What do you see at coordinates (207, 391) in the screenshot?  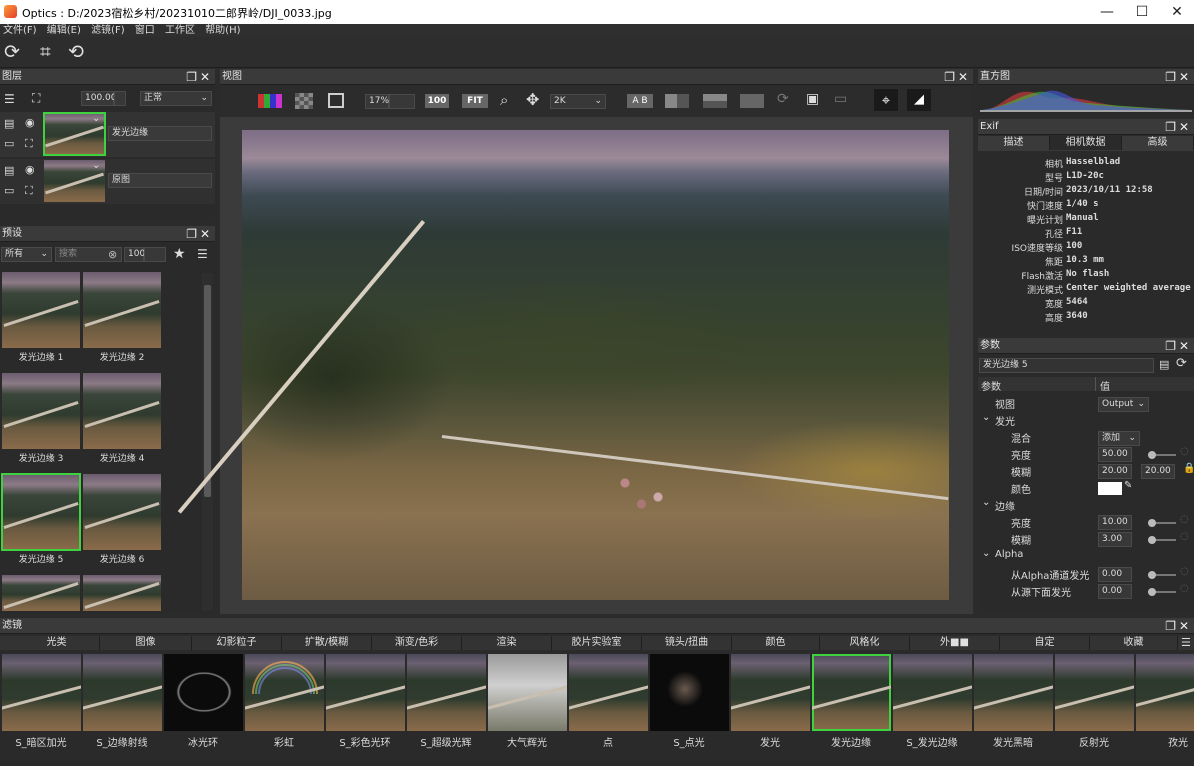 I see `scrollbar-thumb` at bounding box center [207, 391].